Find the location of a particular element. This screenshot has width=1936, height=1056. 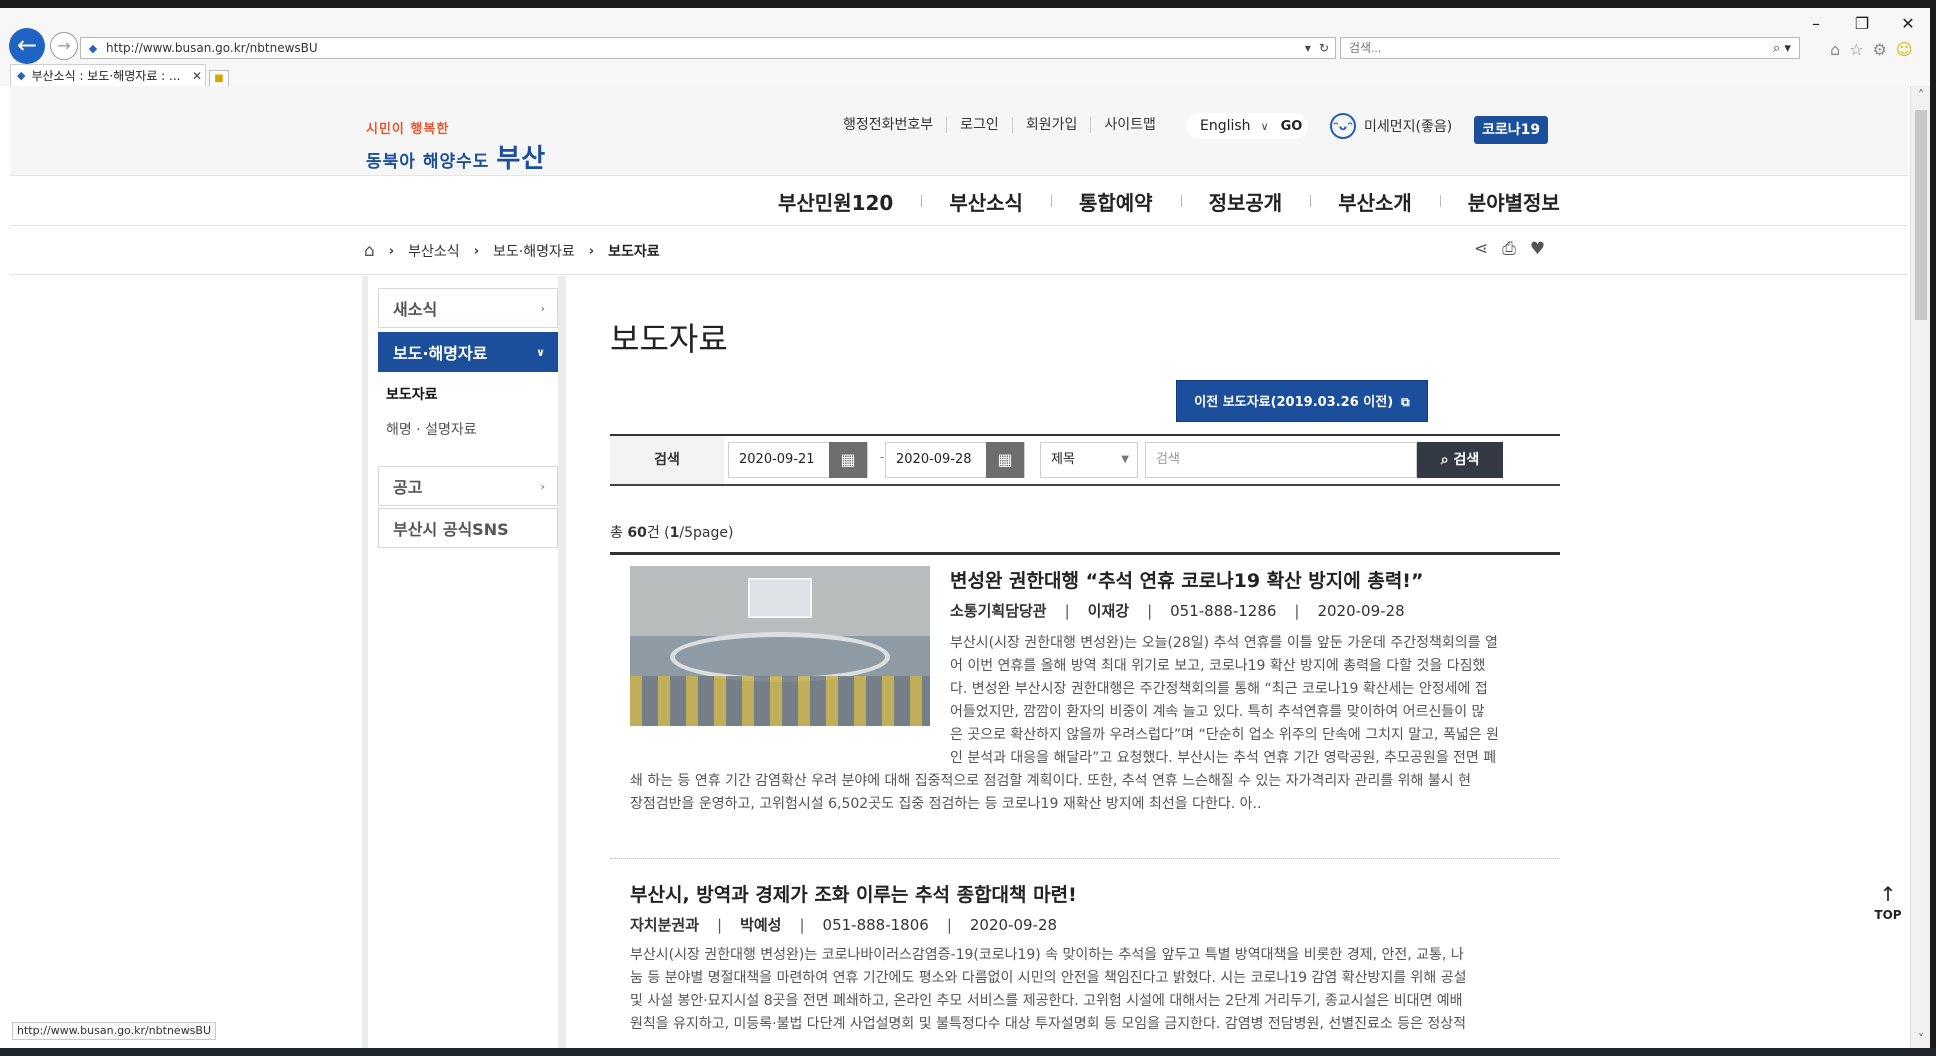

total-count: 총 60건 (1/5page) is located at coordinates (672, 533).